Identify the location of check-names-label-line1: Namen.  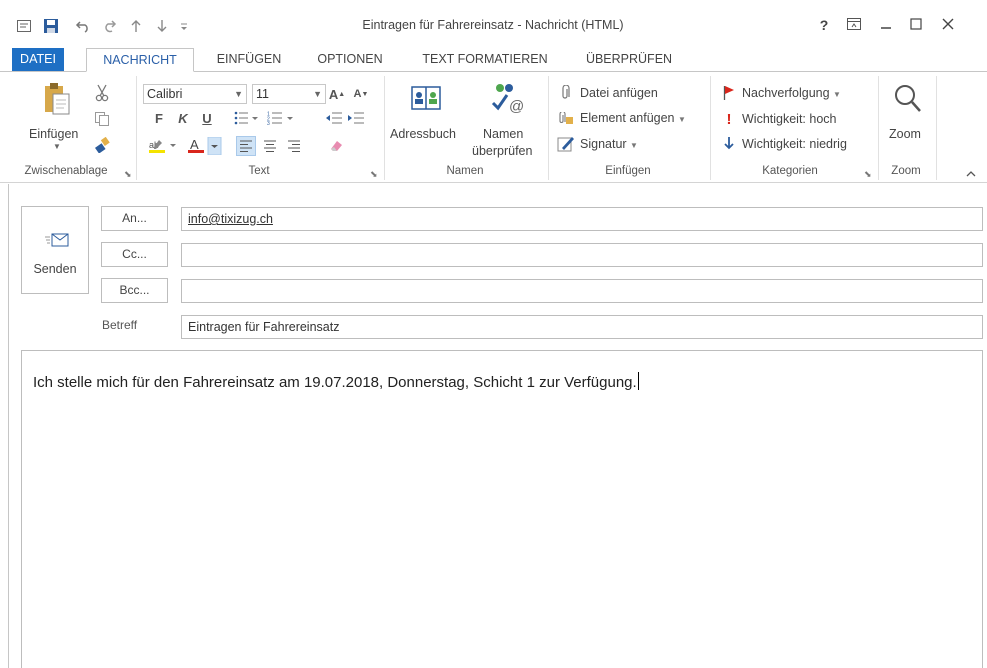
(503, 134).